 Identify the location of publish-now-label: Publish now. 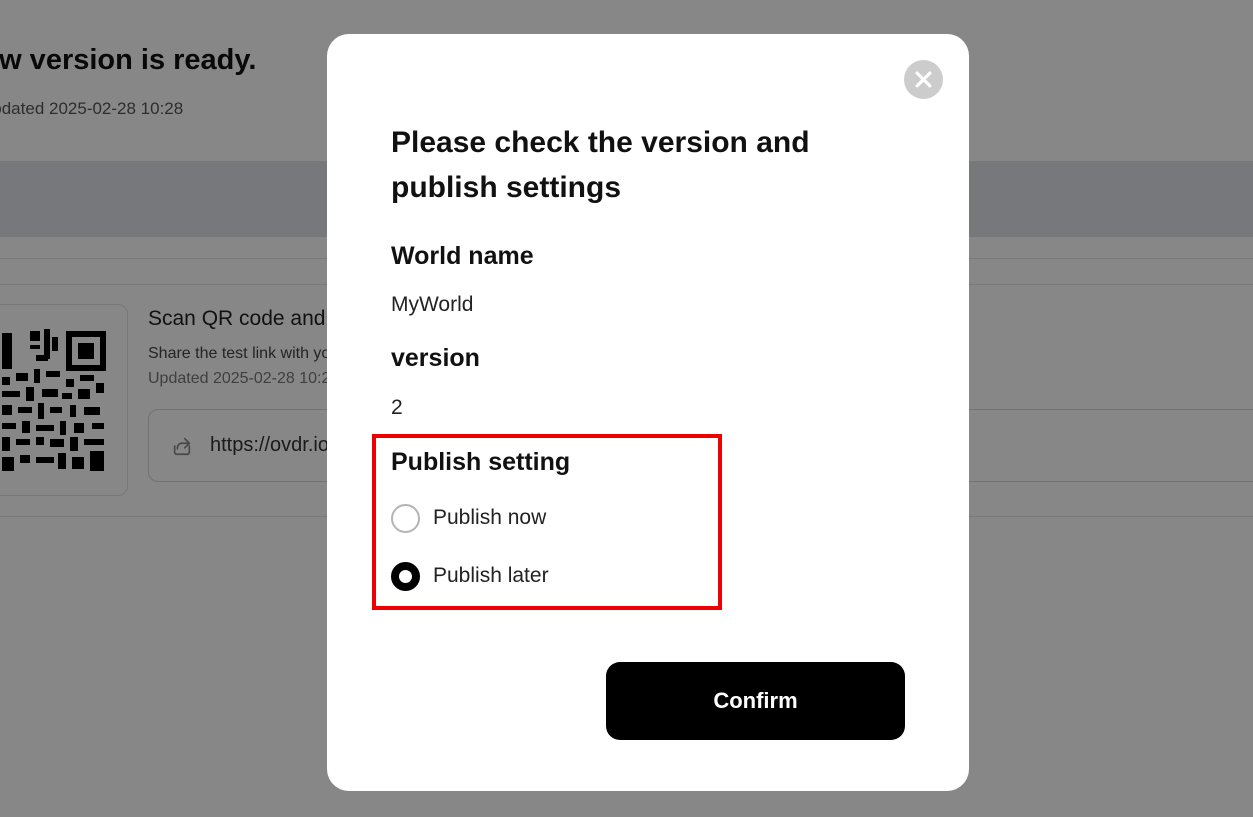
(489, 518).